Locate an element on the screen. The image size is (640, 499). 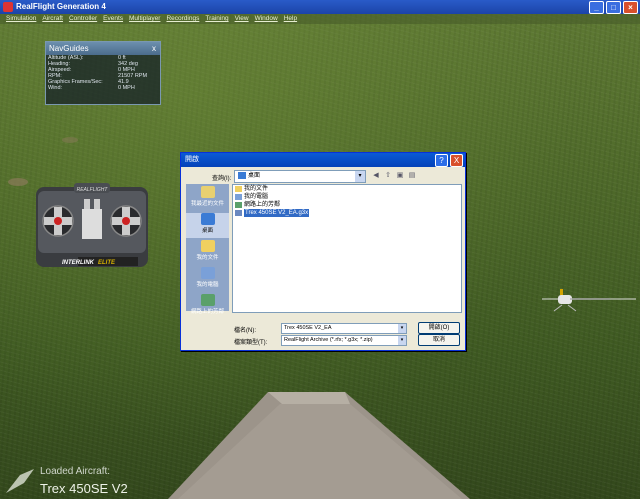
network-icon is located at coordinates (238, 205).